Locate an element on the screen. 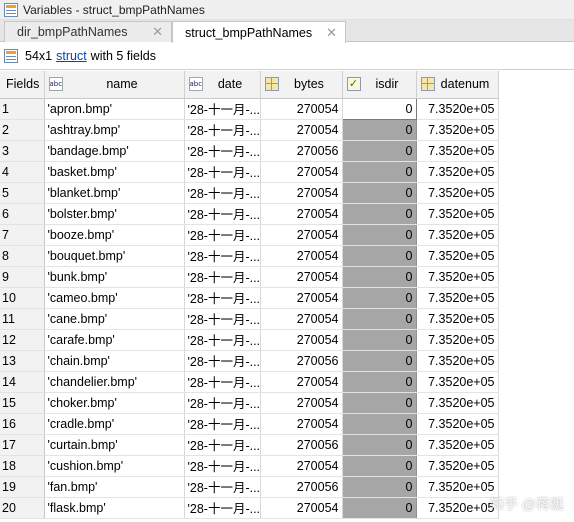 The image size is (574, 522). row-index: 15 is located at coordinates (22, 403).